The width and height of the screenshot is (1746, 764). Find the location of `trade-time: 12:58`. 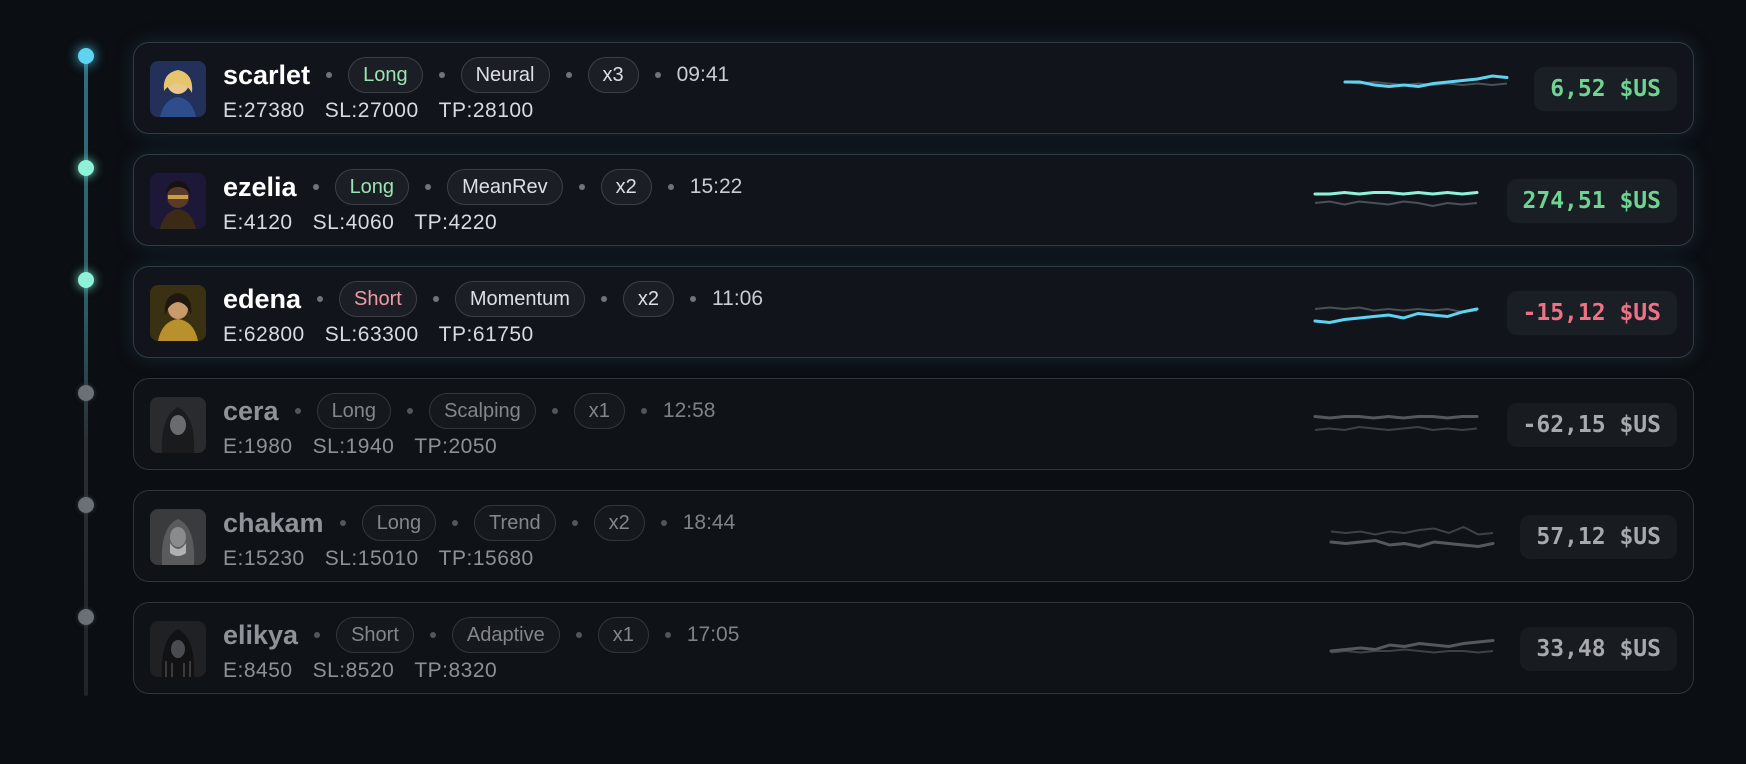

trade-time: 12:58 is located at coordinates (689, 410).